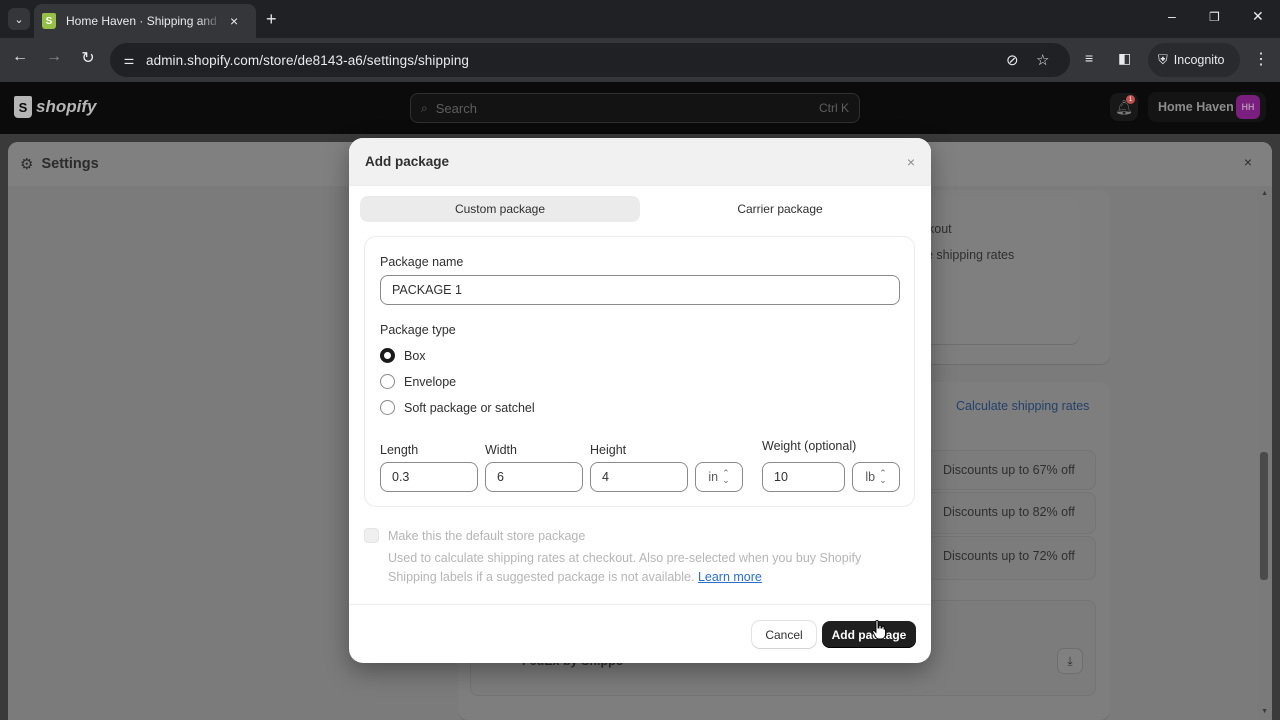  Describe the element at coordinates (1196, 107) in the screenshot. I see `store-name: Home Haven` at that location.